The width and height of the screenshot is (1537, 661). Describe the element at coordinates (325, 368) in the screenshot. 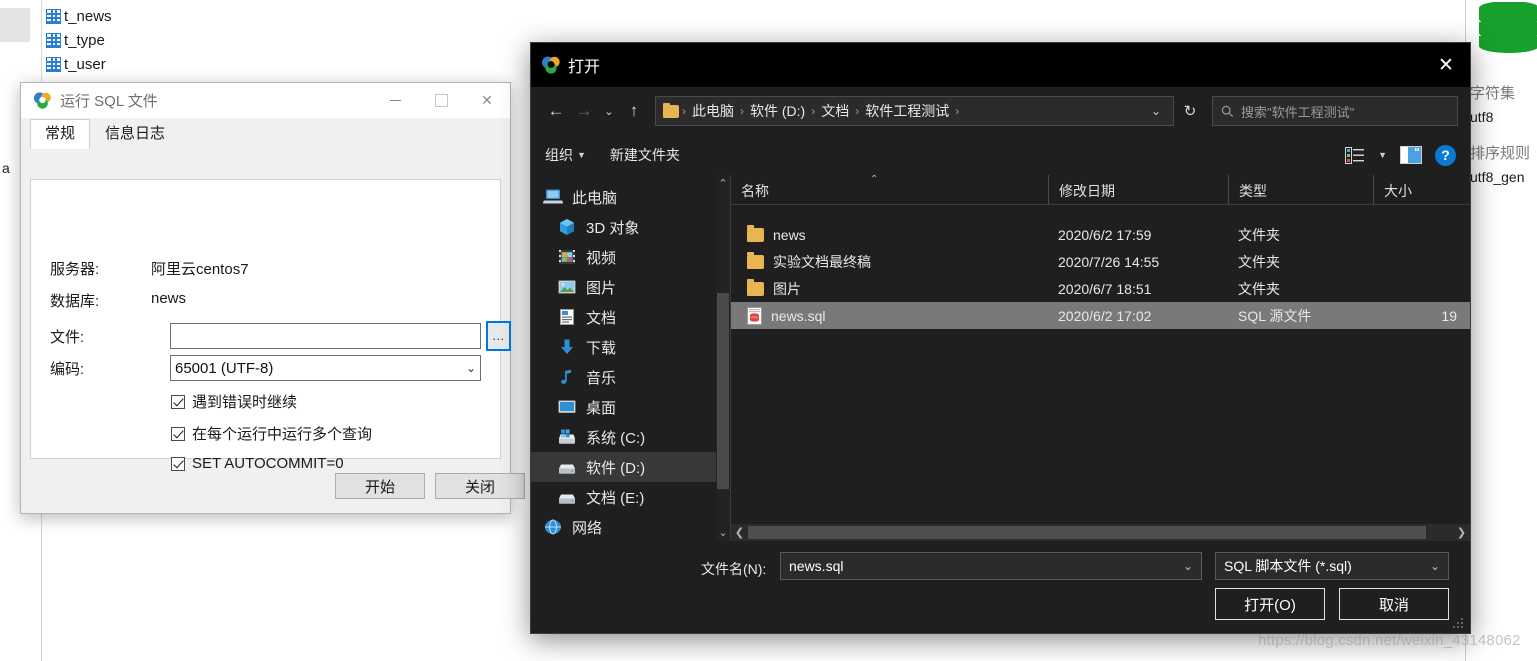

I see `encoding-select: 65001 (UTF-8) ⌄` at that location.